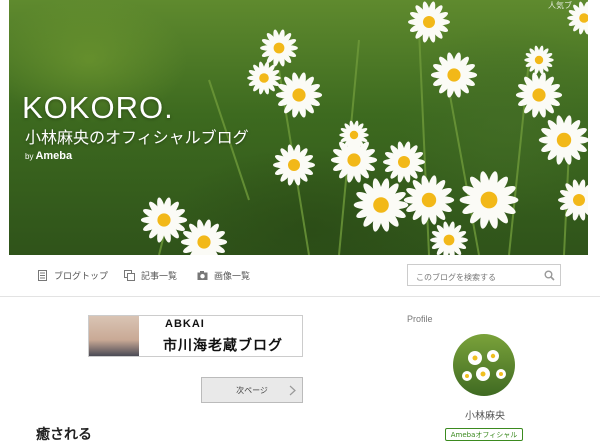  Describe the element at coordinates (560, 5) in the screenshot. I see `popular-blog-link: 人気ブ` at that location.